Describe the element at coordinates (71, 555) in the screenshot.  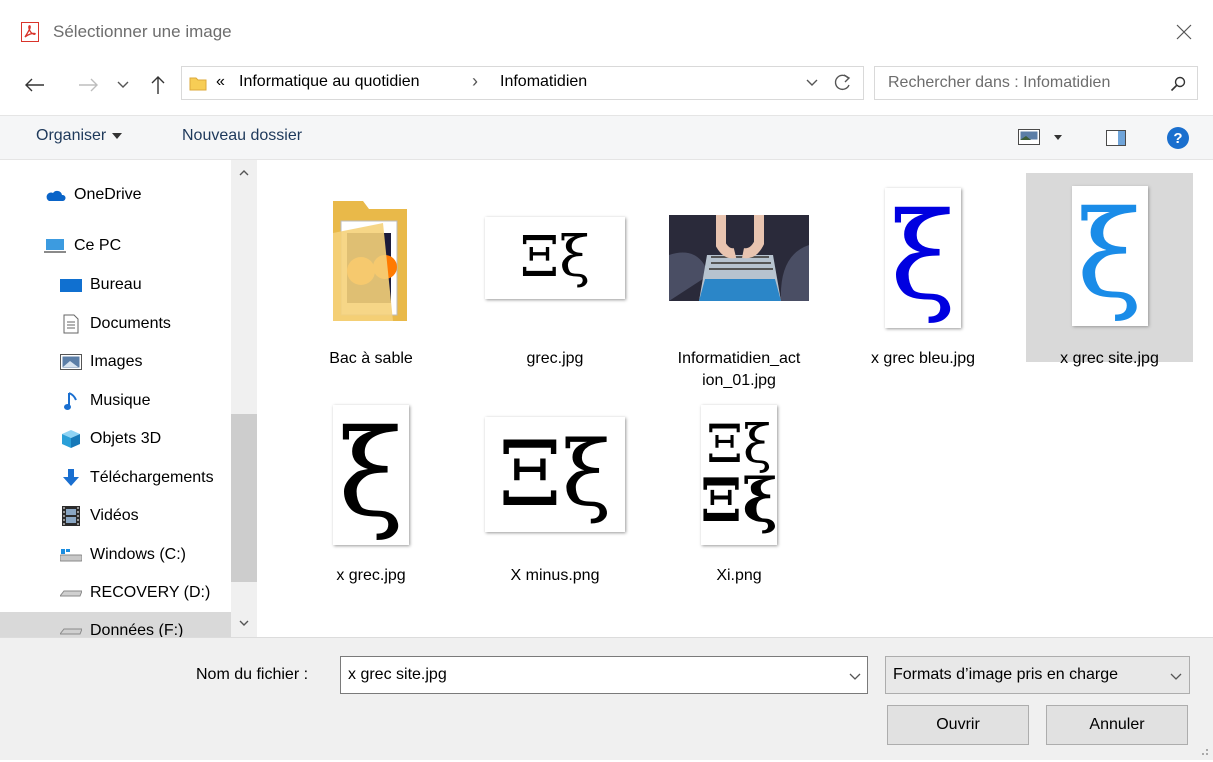
I see `windows-drive-icon` at that location.